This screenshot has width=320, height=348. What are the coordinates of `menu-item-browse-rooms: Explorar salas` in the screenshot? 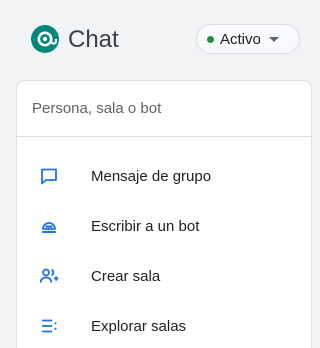 It's located at (164, 324).